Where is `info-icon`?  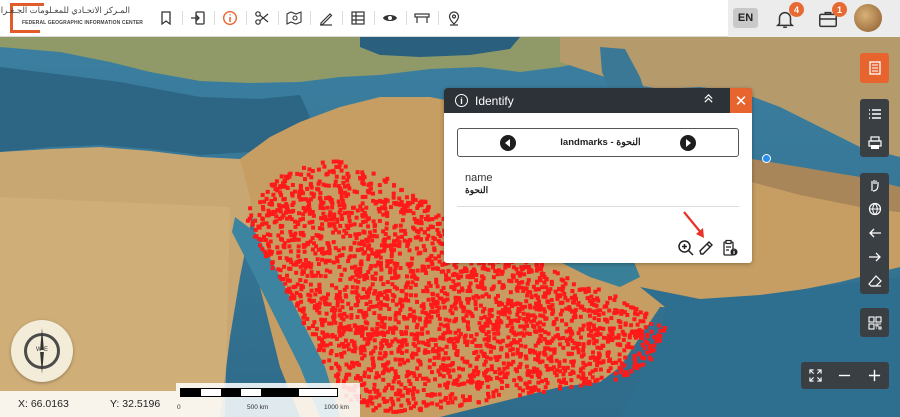 info-icon is located at coordinates (230, 18).